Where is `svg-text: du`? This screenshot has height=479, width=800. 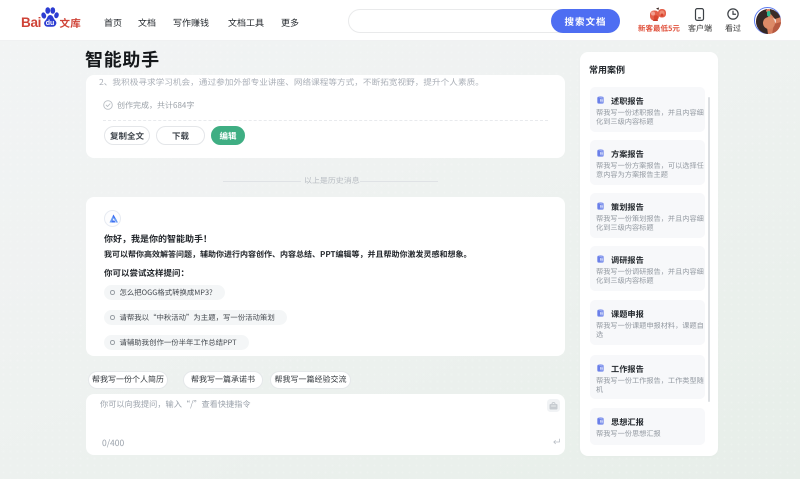
svg-text: du is located at coordinates (50, 23).